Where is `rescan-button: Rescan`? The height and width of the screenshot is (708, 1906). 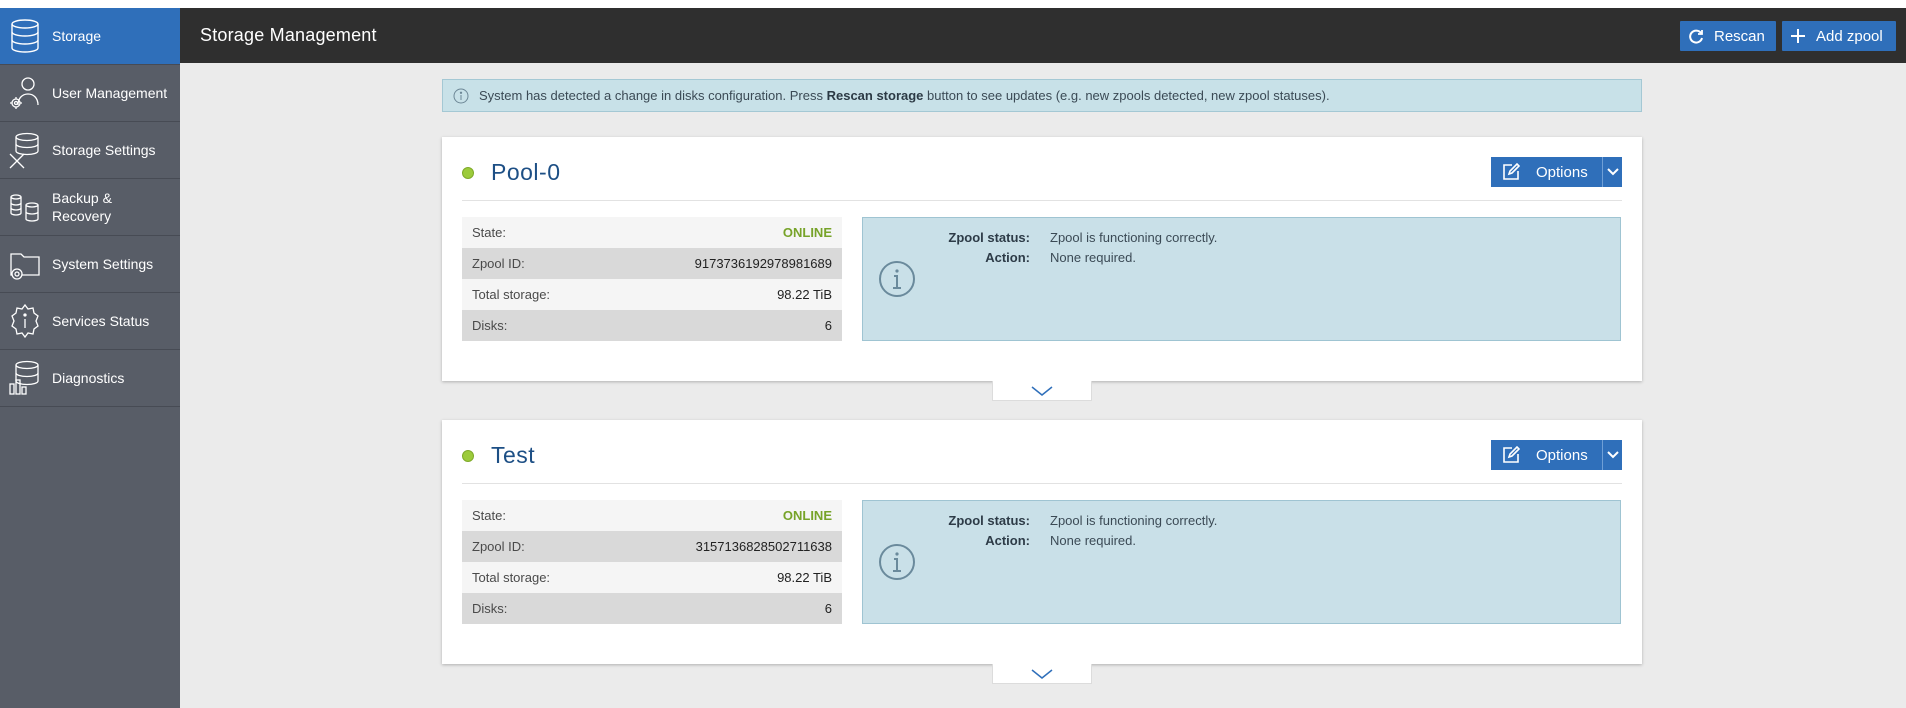 rescan-button: Rescan is located at coordinates (1728, 36).